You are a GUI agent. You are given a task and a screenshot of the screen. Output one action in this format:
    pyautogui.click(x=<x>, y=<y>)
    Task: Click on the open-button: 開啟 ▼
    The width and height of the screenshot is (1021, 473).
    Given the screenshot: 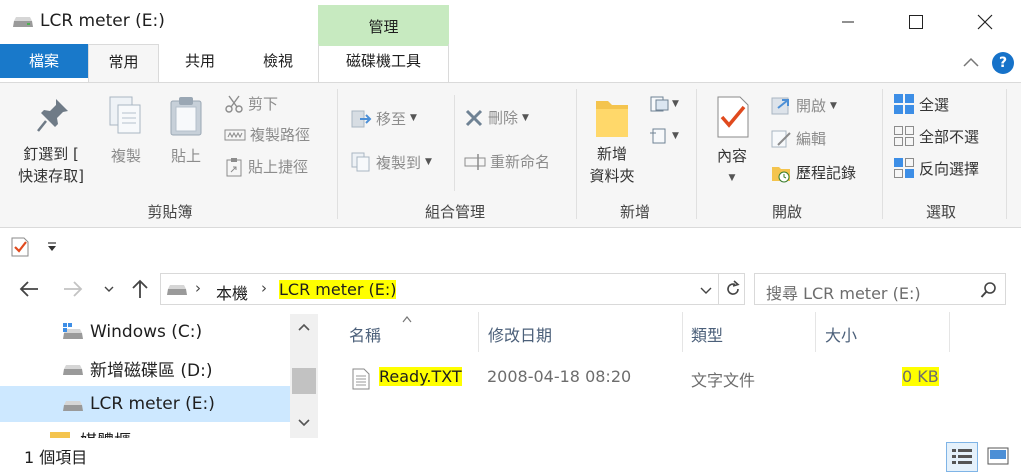 What is the action you would take?
    pyautogui.click(x=803, y=105)
    